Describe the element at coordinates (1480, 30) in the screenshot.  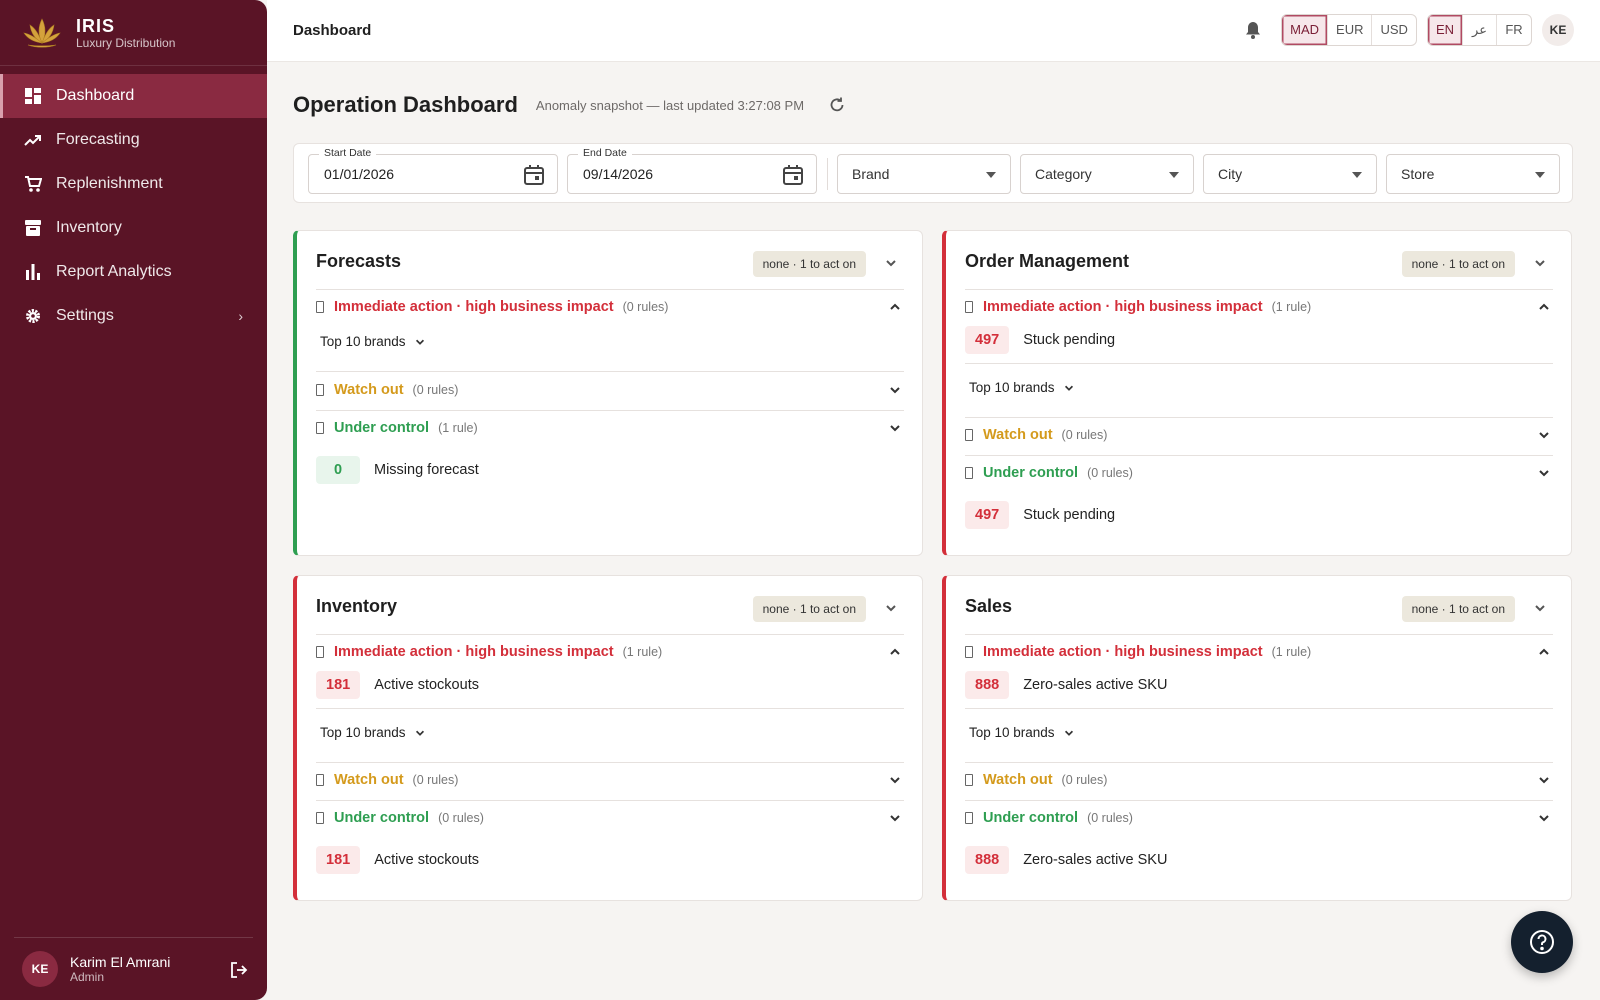
I see `language-ar-button: عر` at that location.